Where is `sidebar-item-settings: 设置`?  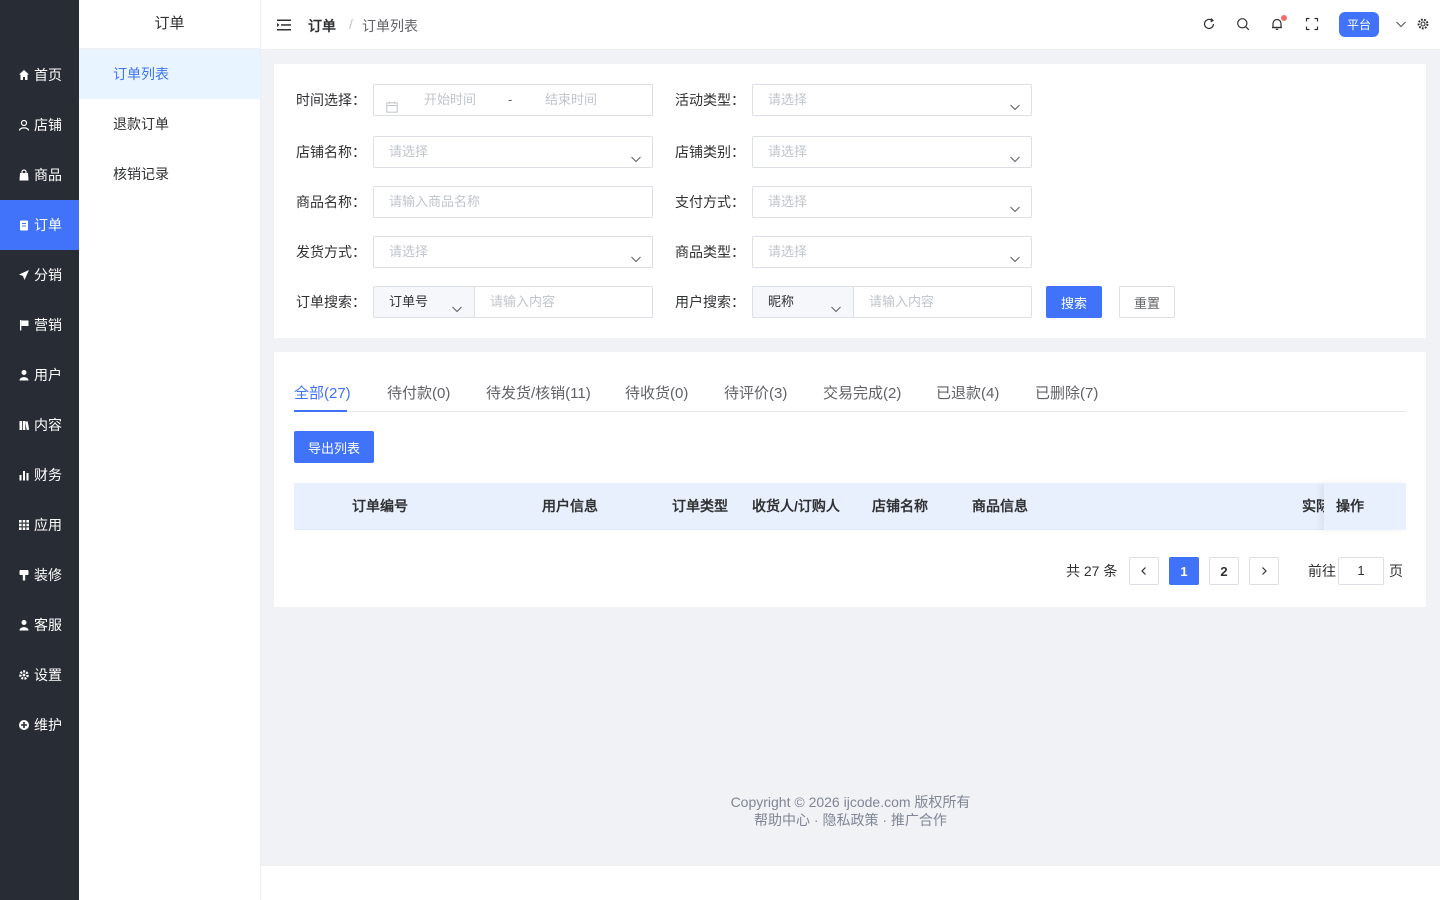 sidebar-item-settings: 设置 is located at coordinates (39, 675).